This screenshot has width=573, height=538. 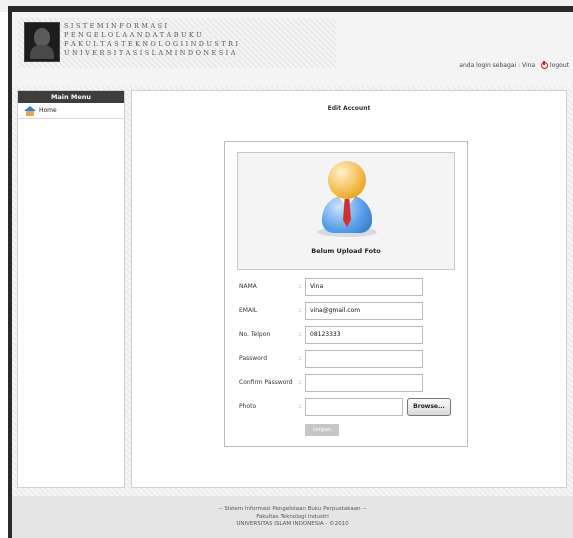 I want to click on page-title: Edit Account, so click(x=349, y=108).